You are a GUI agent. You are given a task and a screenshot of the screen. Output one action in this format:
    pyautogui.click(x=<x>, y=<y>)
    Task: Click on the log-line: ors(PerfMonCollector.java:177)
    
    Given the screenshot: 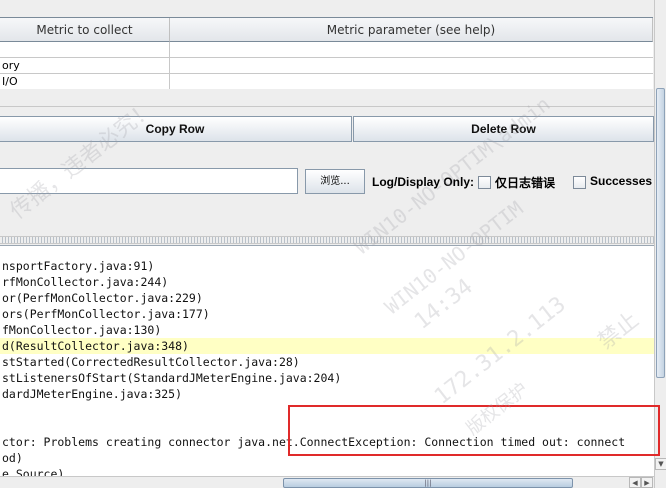 What is the action you would take?
    pyautogui.click(x=106, y=314)
    